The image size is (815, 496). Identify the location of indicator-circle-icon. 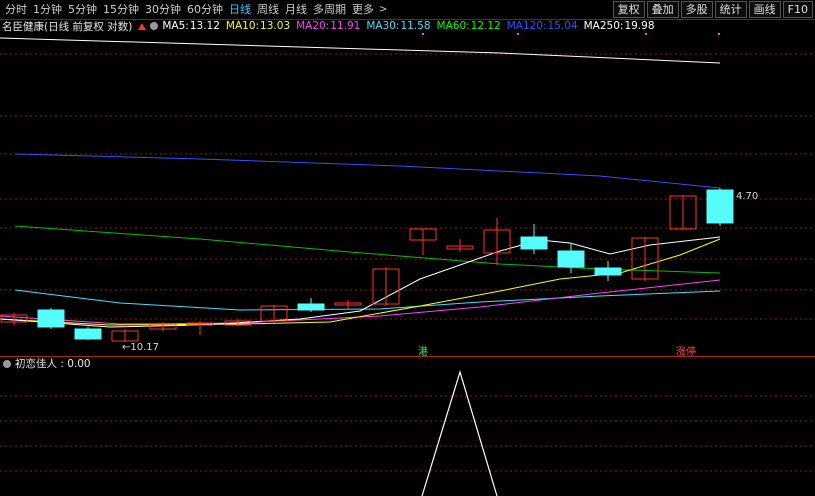
(7, 363).